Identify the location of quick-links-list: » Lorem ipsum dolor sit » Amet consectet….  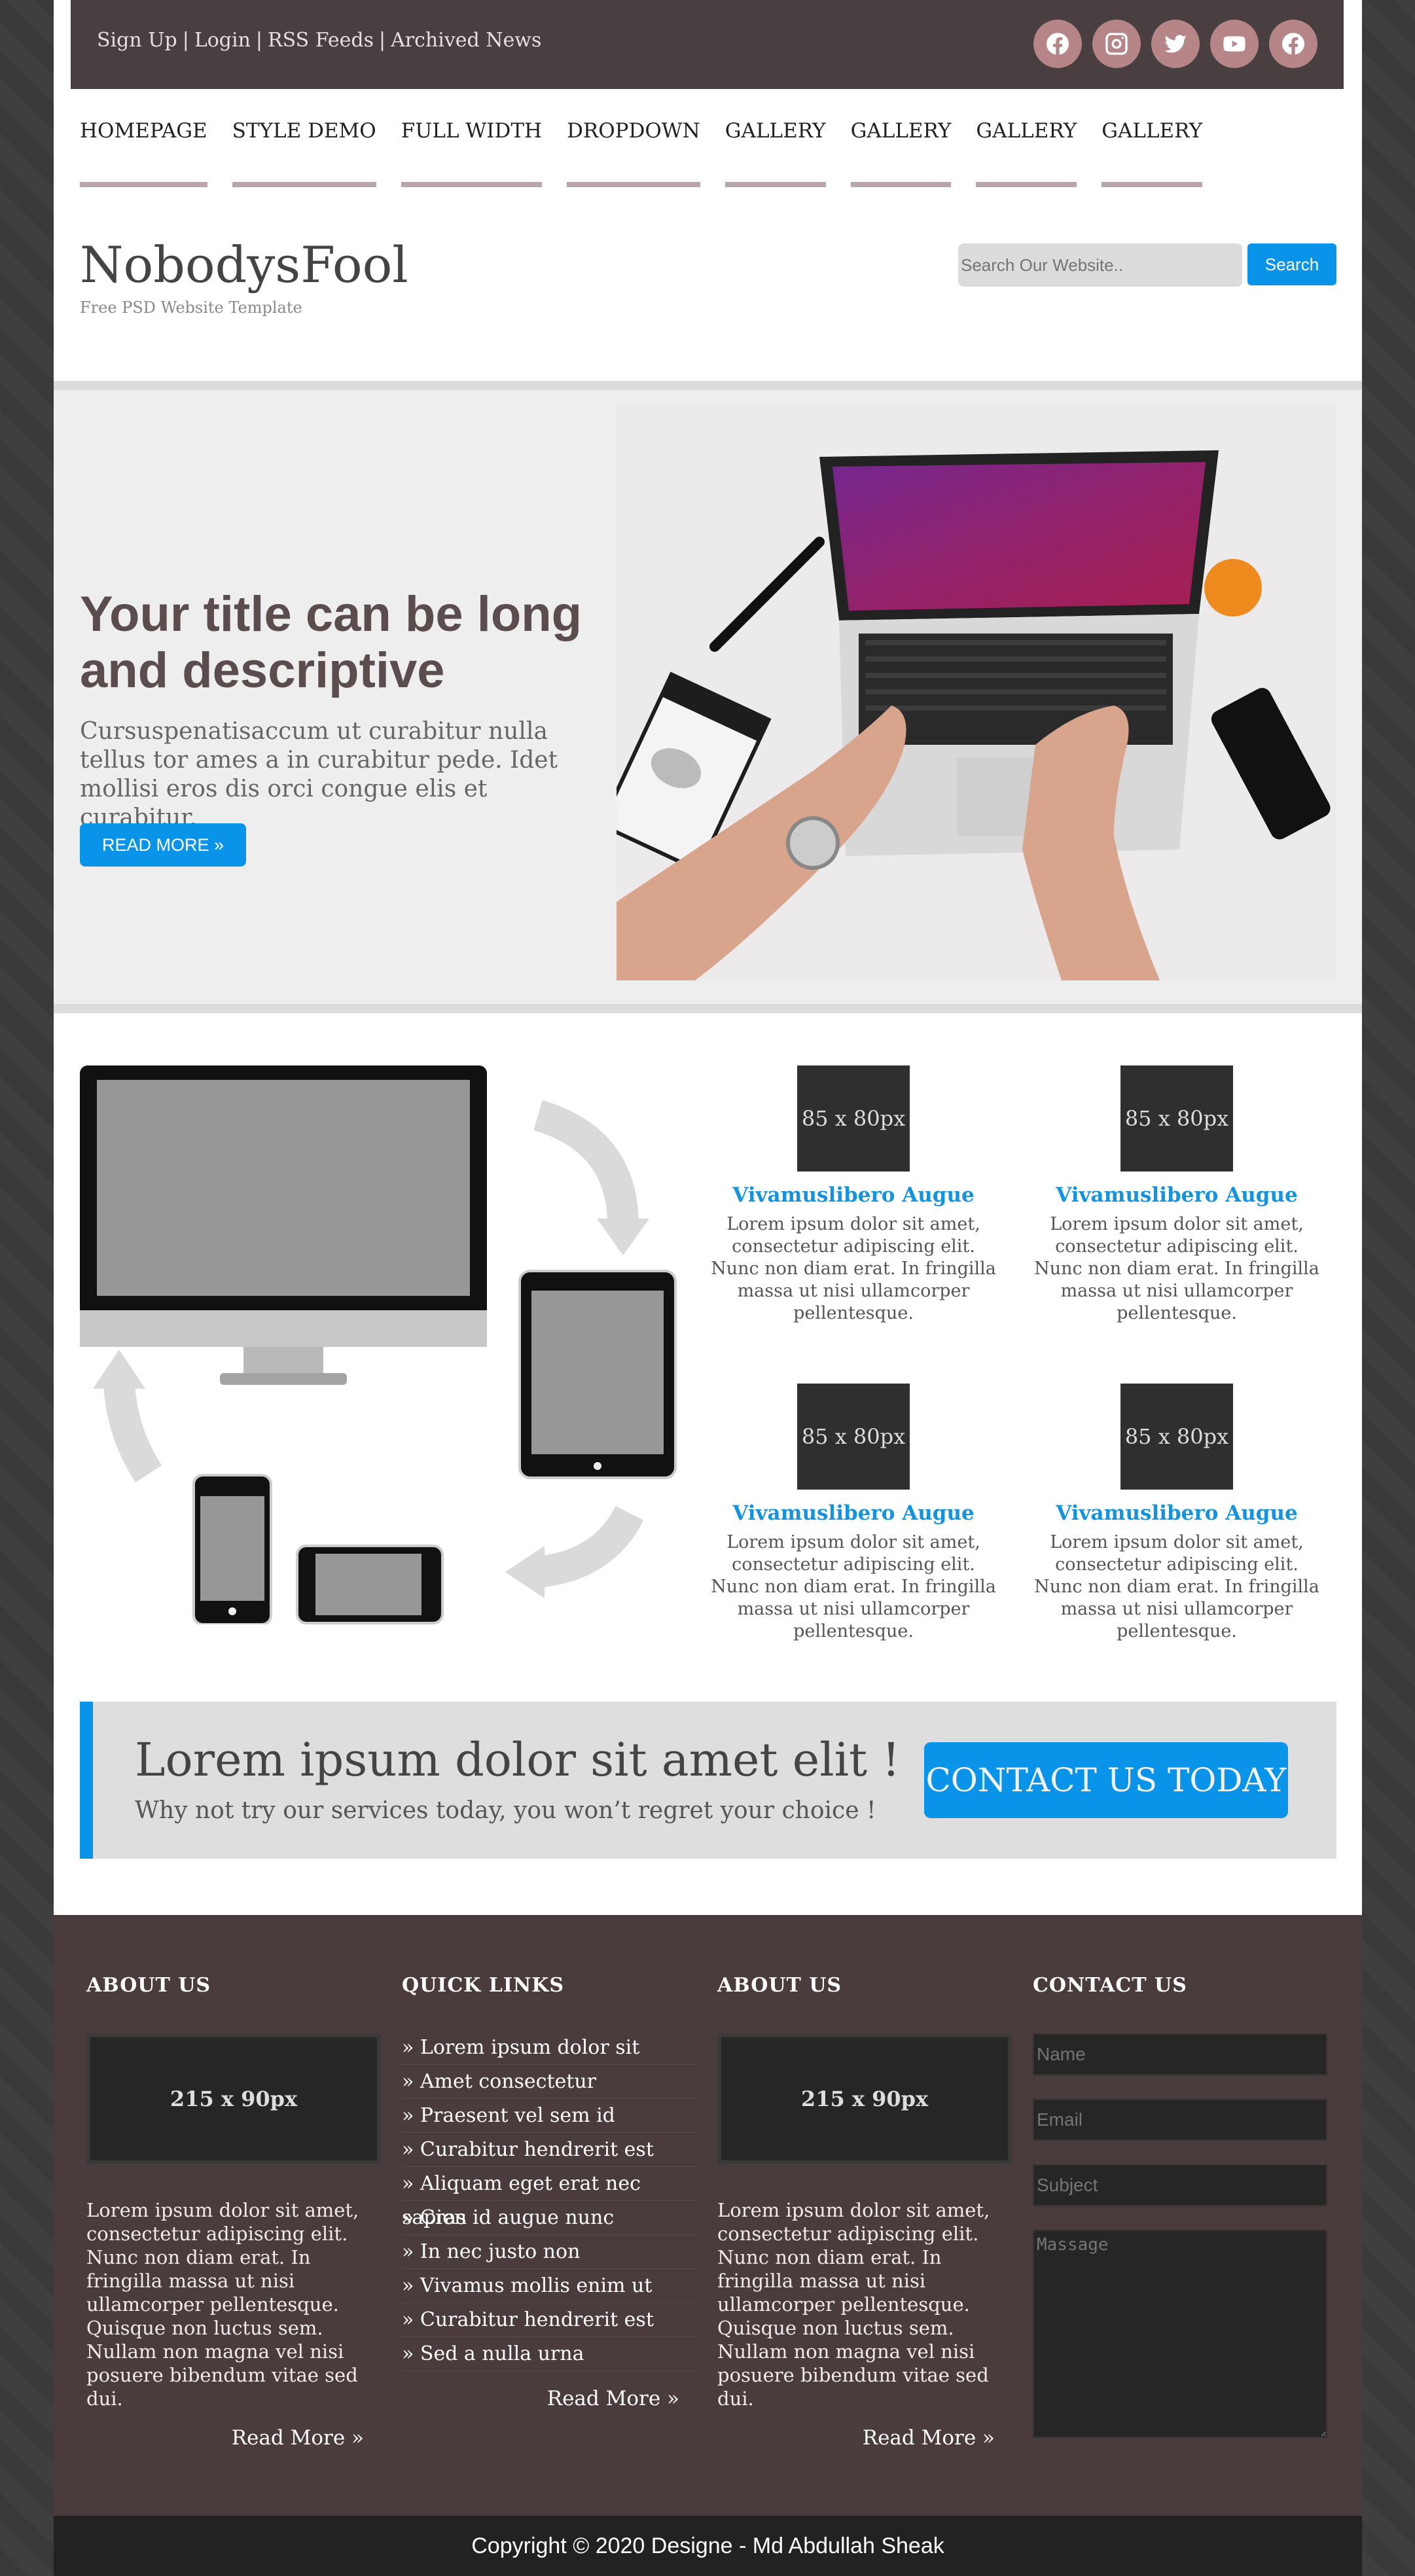
(549, 2201).